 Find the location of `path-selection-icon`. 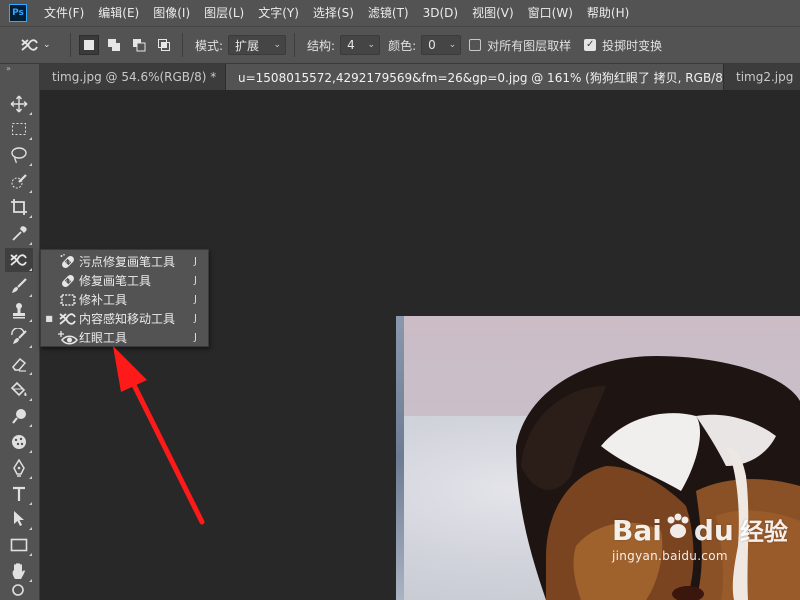

path-selection-icon is located at coordinates (19, 518).